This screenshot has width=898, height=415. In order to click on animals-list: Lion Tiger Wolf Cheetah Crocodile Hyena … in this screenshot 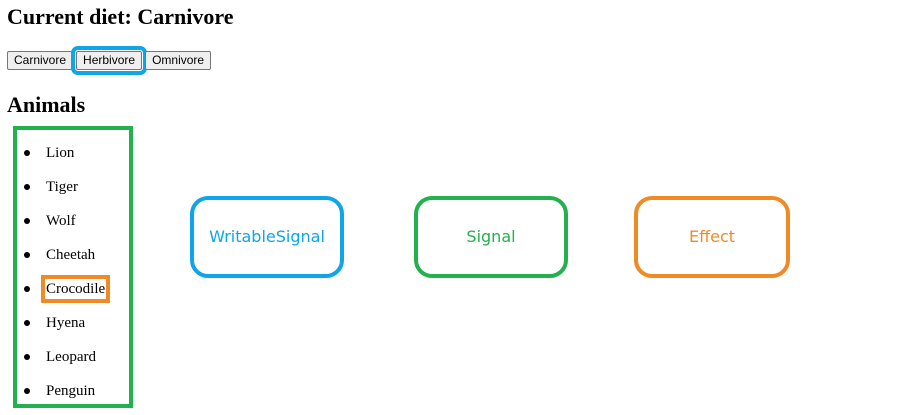, I will do `click(67, 272)`.